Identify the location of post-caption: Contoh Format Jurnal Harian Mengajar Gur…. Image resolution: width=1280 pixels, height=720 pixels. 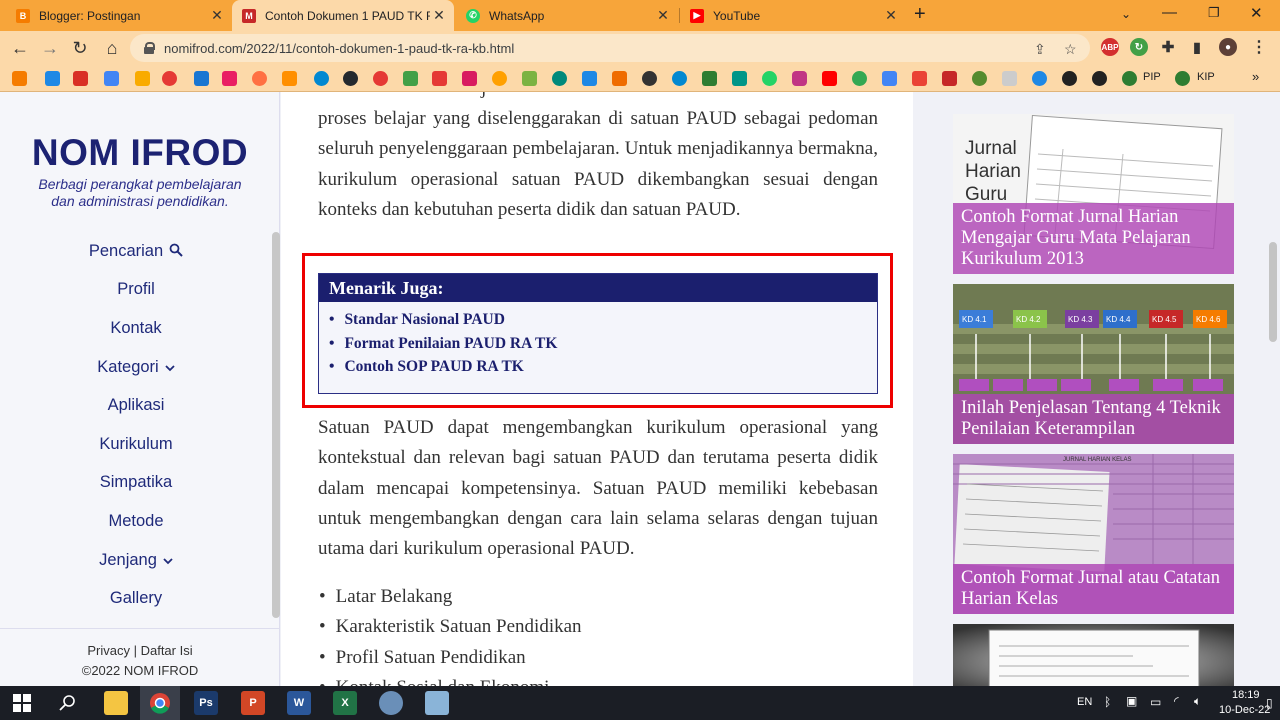
(1093, 238).